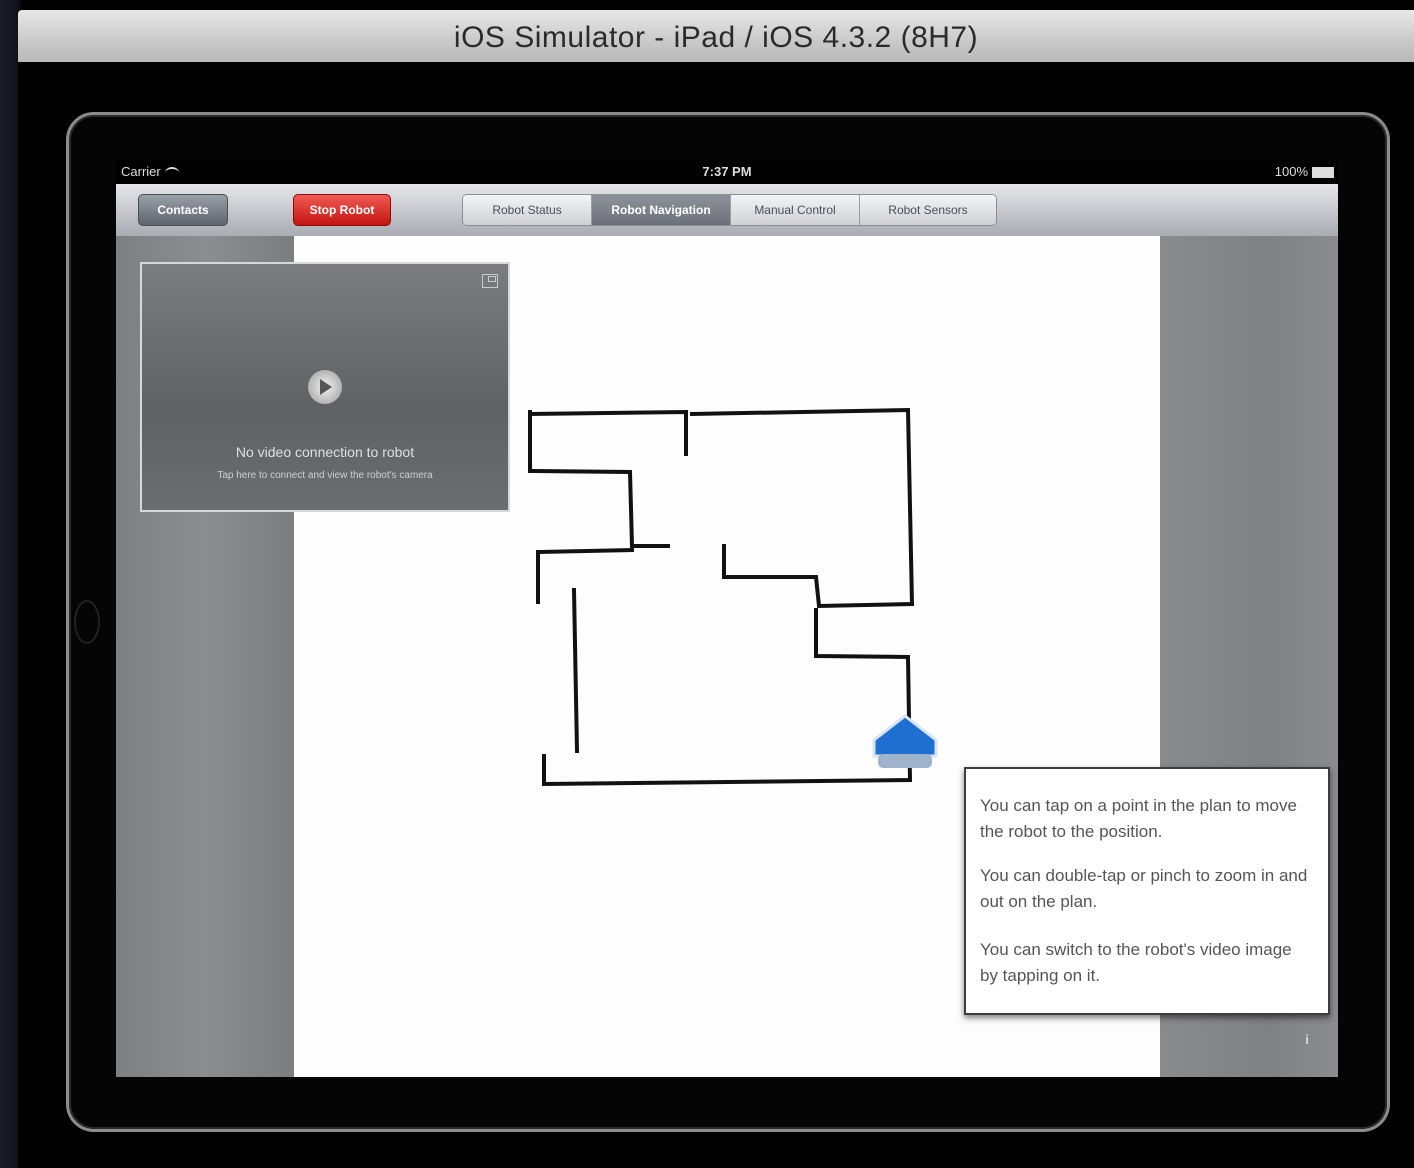 The image size is (1414, 1168). What do you see at coordinates (1307, 1041) in the screenshot?
I see `info-icon: i` at bounding box center [1307, 1041].